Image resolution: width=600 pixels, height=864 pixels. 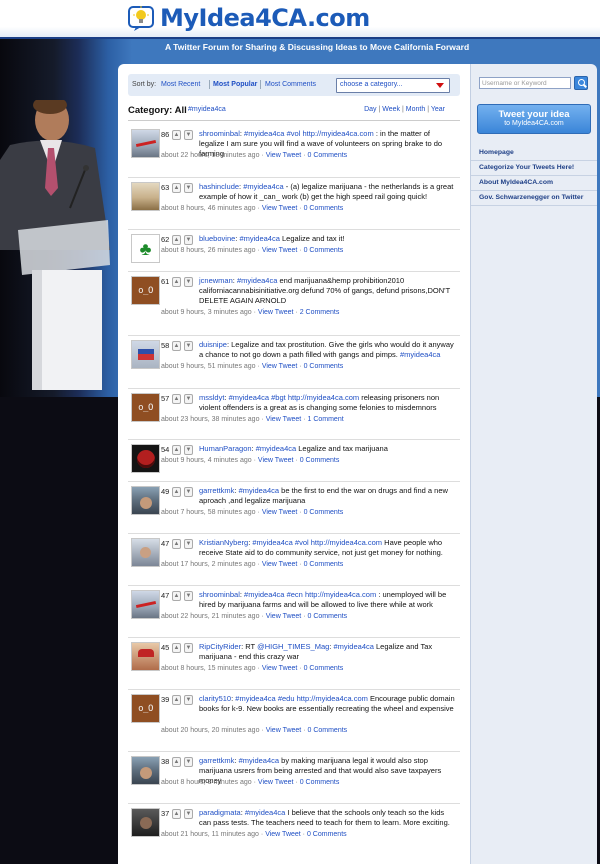 What do you see at coordinates (290, 84) in the screenshot?
I see `sort-most-comments: Most Comments` at bounding box center [290, 84].